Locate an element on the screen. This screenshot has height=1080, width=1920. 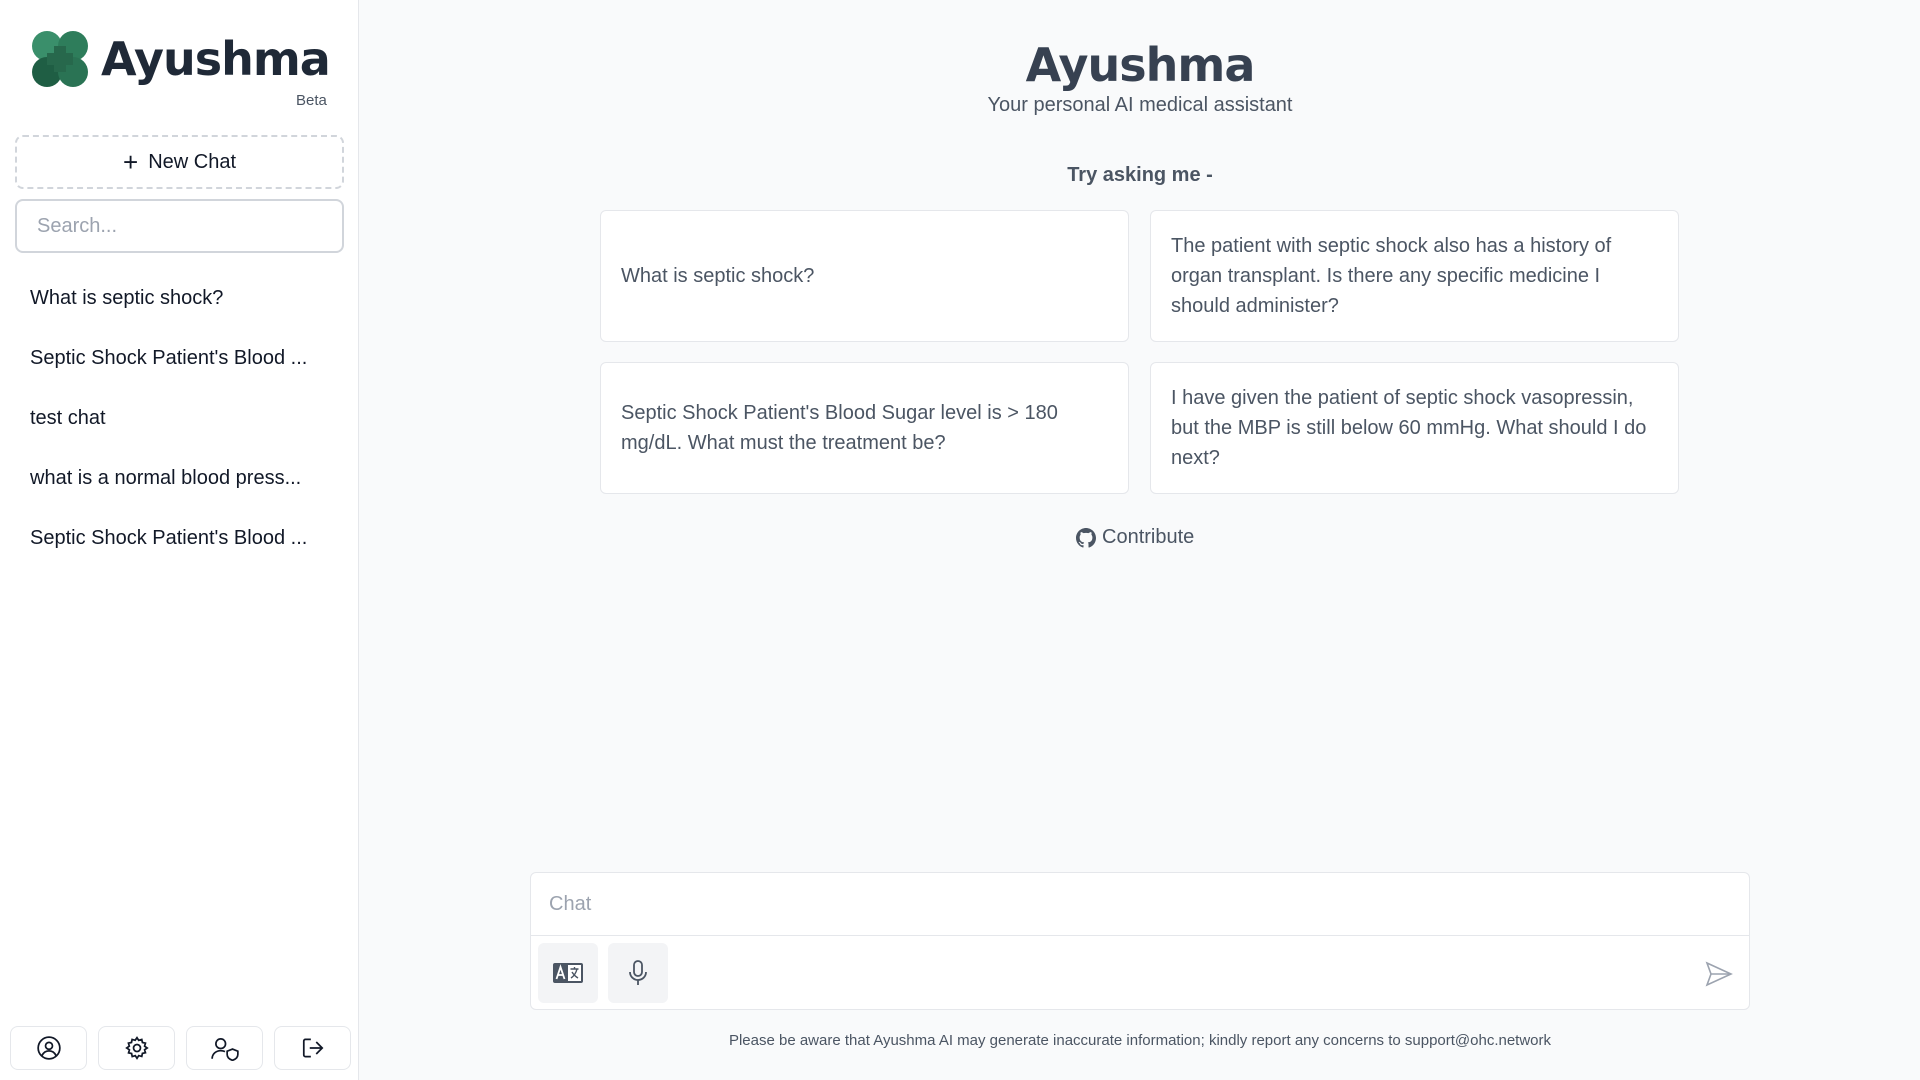
language-button is located at coordinates (568, 973).